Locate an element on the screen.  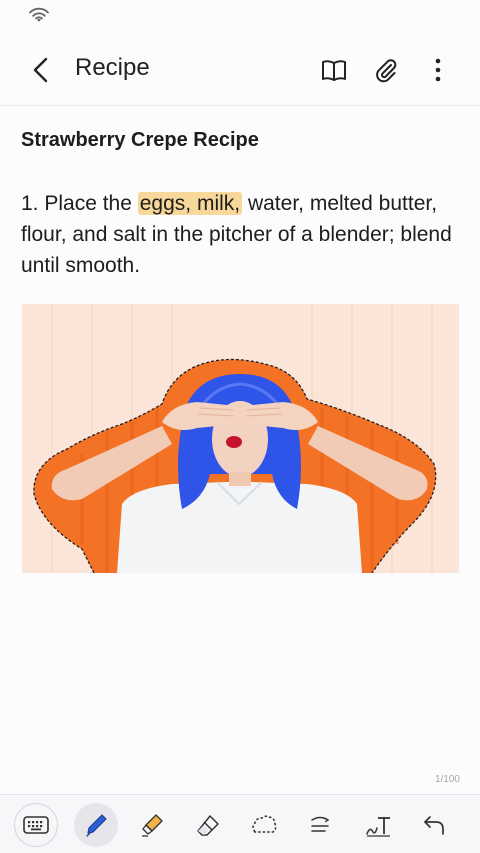
app-bar-divider is located at coordinates (240, 105).